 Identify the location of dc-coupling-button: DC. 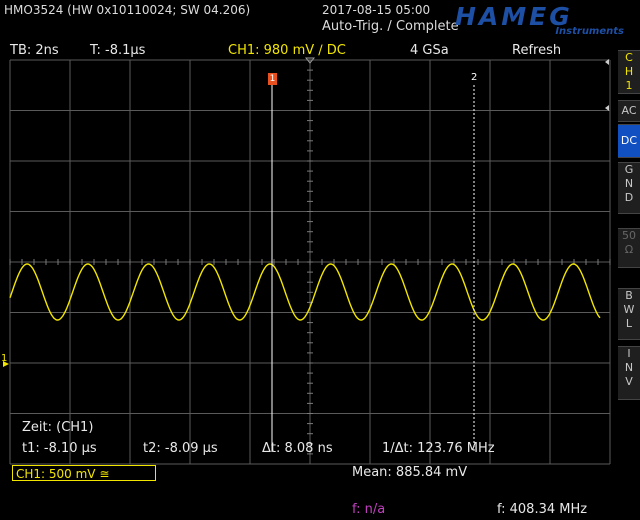
(629, 141).